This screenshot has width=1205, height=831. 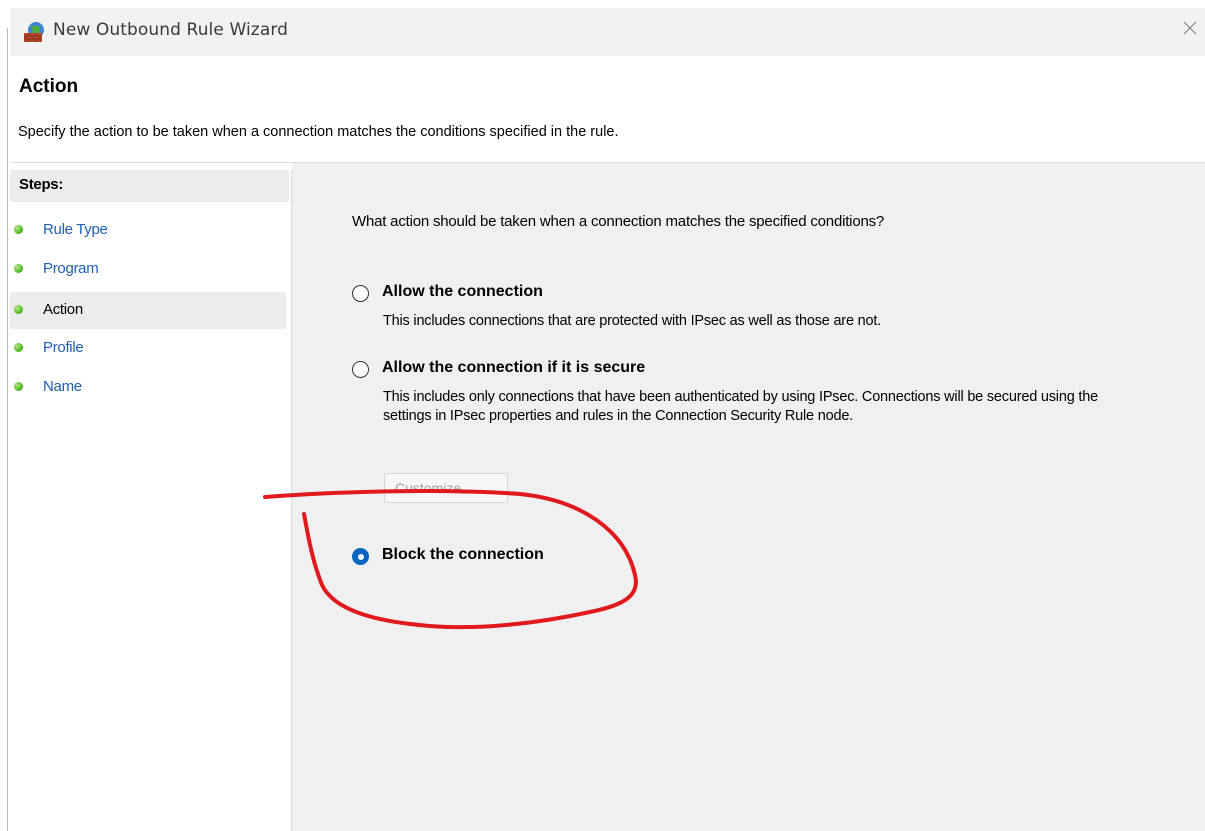 I want to click on page-title: Action, so click(x=49, y=86).